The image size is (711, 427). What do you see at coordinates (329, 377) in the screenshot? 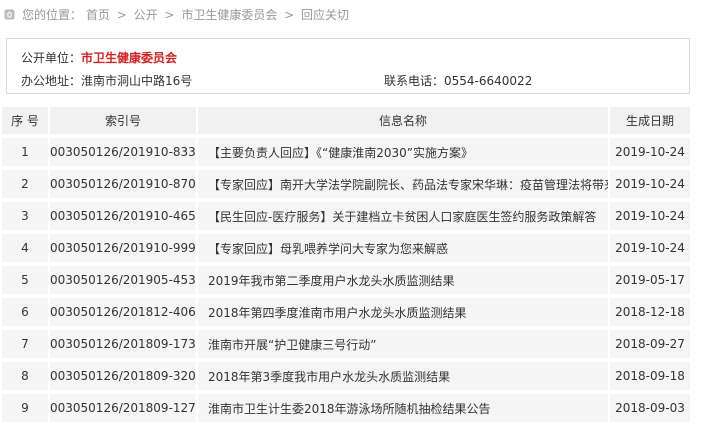
I see `row-title-link: 2018年第3季度我市用户水龙头水质监测结果` at bounding box center [329, 377].